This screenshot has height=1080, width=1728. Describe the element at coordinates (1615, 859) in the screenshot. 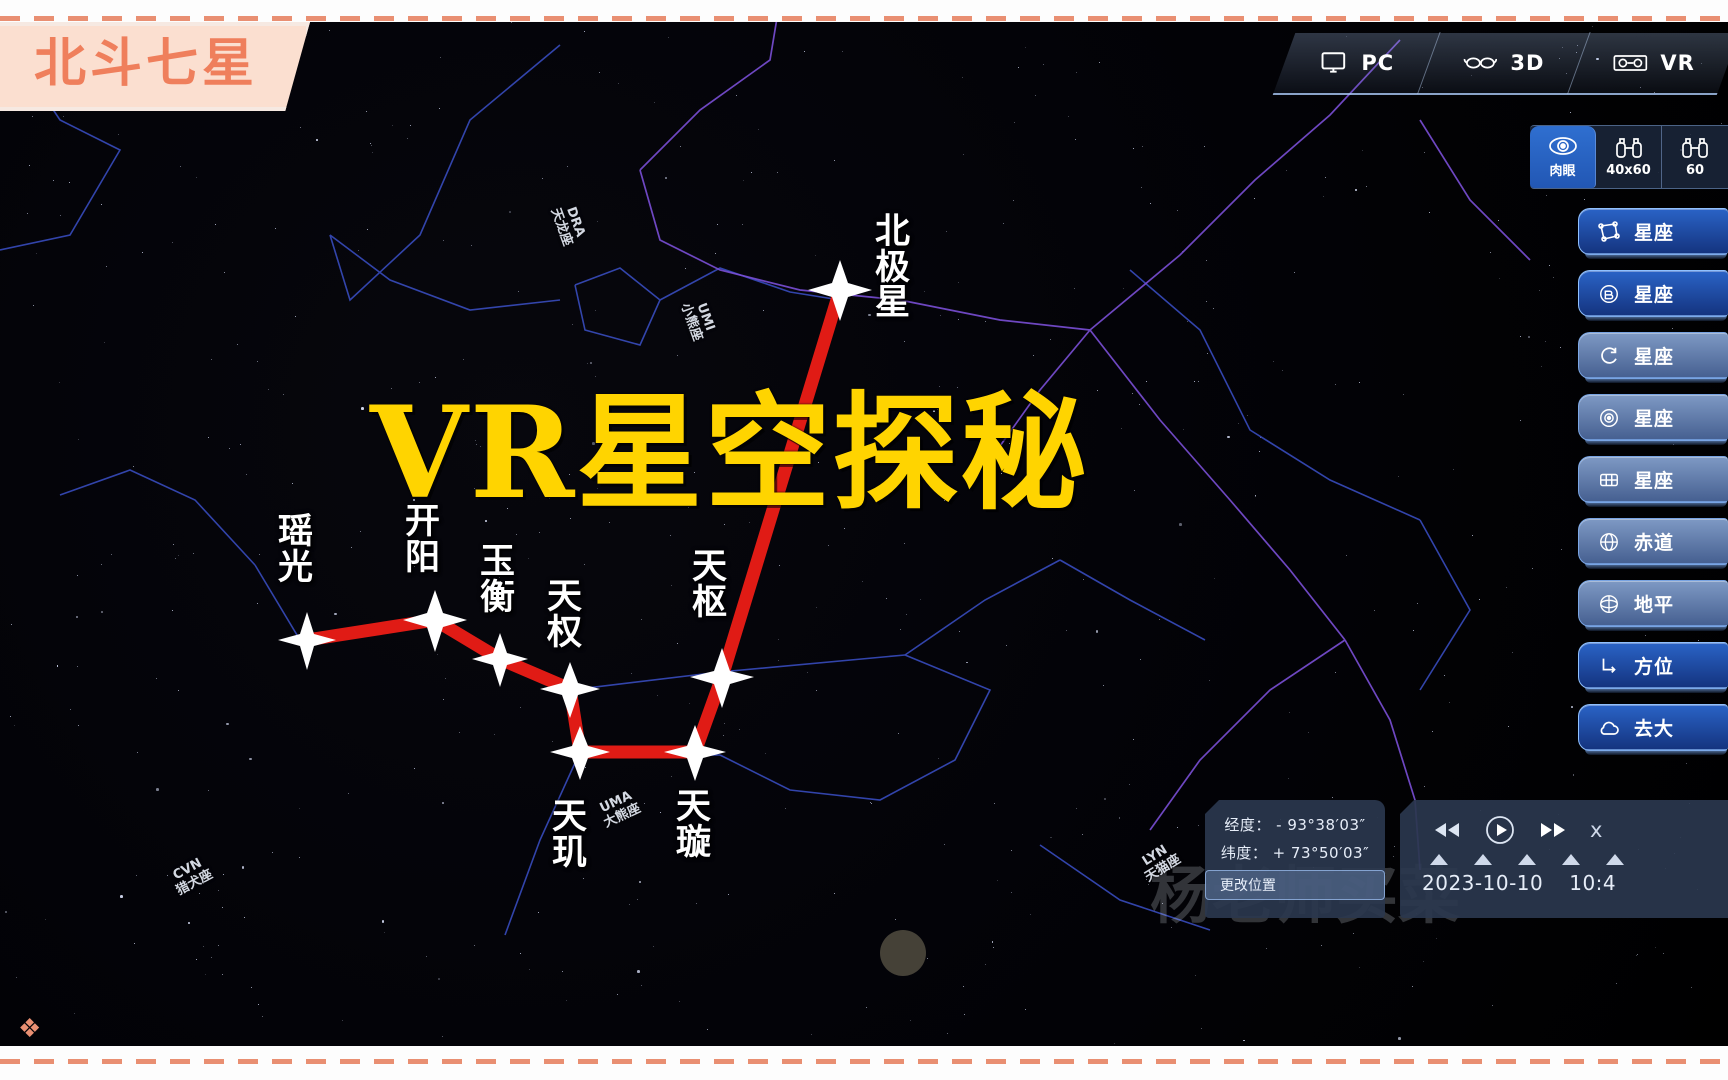

I see `stepper-up-minute` at that location.